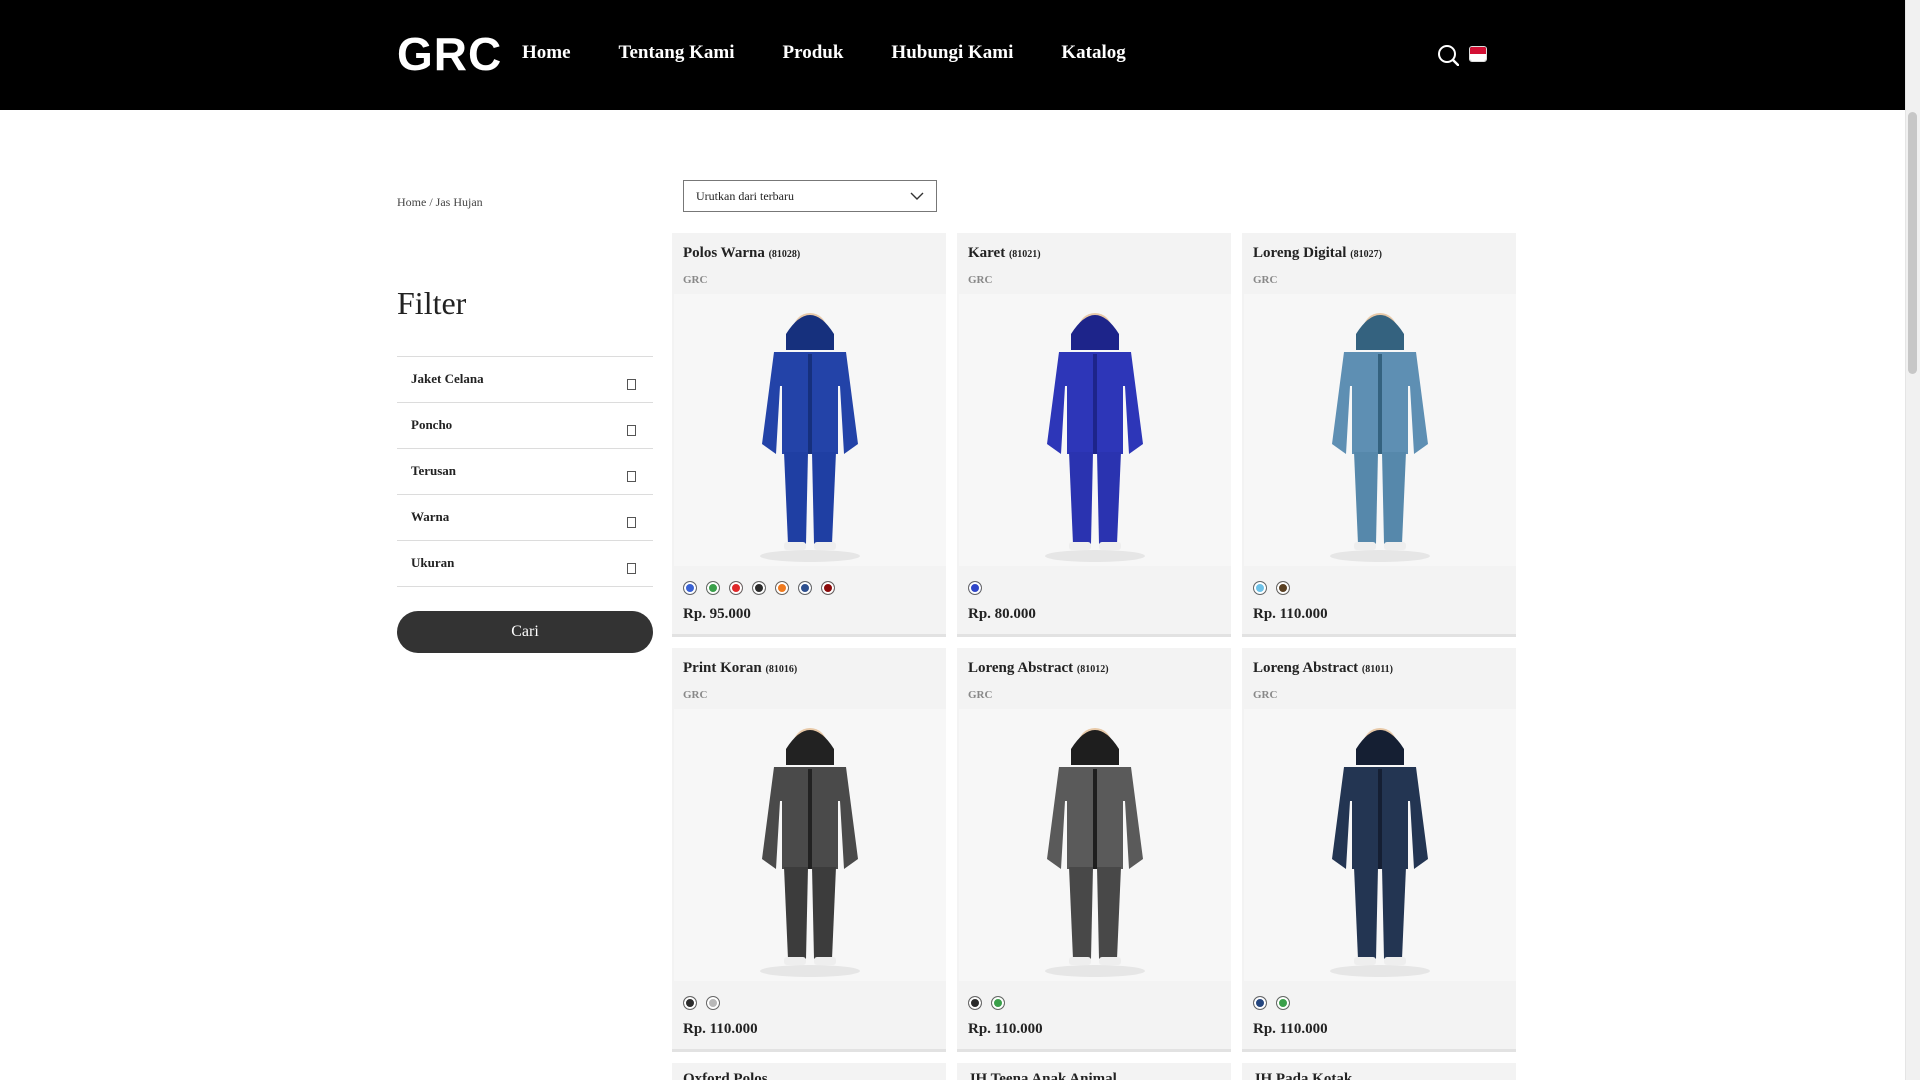  Describe the element at coordinates (813, 53) in the screenshot. I see `nav-produk: Produk` at that location.